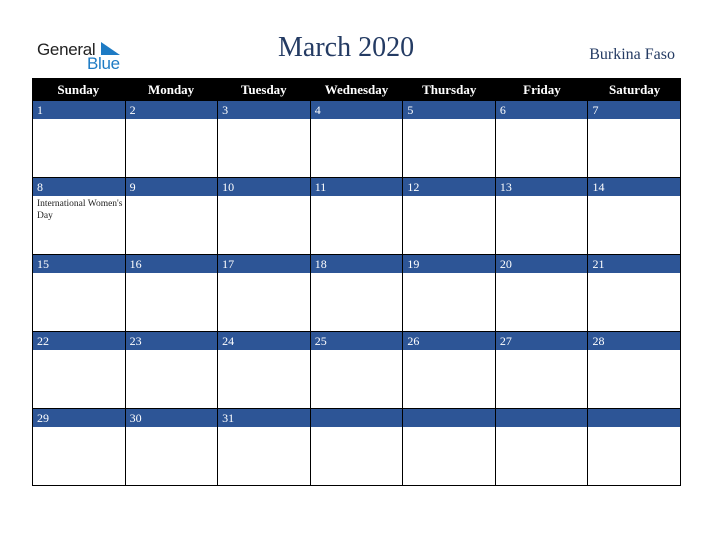  Describe the element at coordinates (635, 89) in the screenshot. I see `dow-saturday: Saturday` at that location.